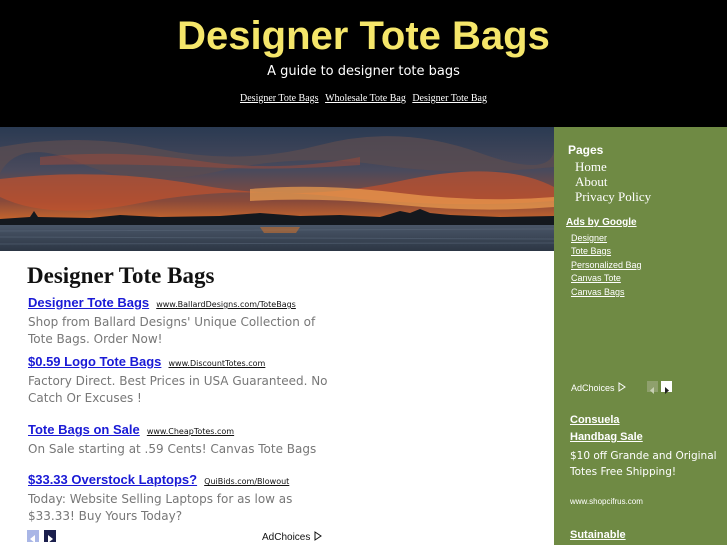  Describe the element at coordinates (613, 197) in the screenshot. I see `sidebar-page-privacy-policy: Privacy Policy` at that location.